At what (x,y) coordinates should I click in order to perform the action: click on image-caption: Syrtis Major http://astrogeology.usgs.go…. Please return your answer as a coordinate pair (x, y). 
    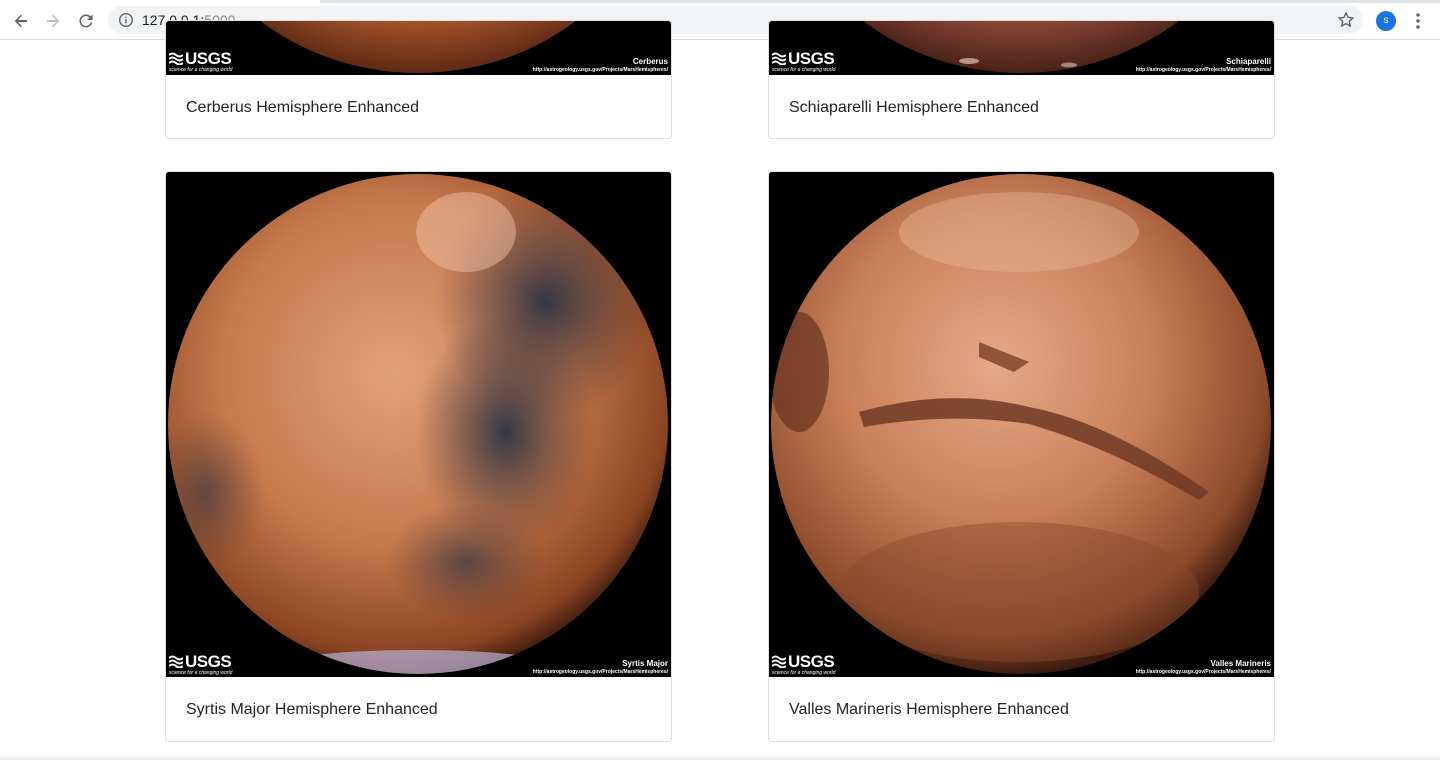
    Looking at the image, I should click on (600, 667).